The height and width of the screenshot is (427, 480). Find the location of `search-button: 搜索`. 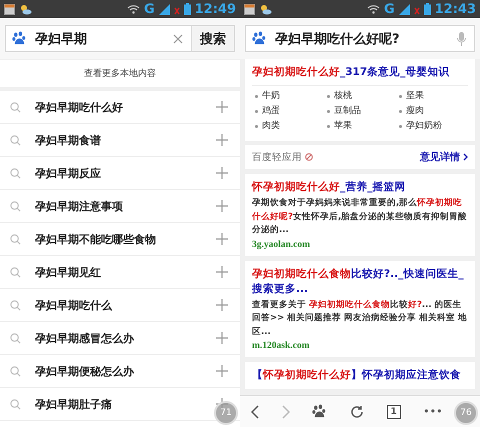

search-button: 搜索 is located at coordinates (212, 38).